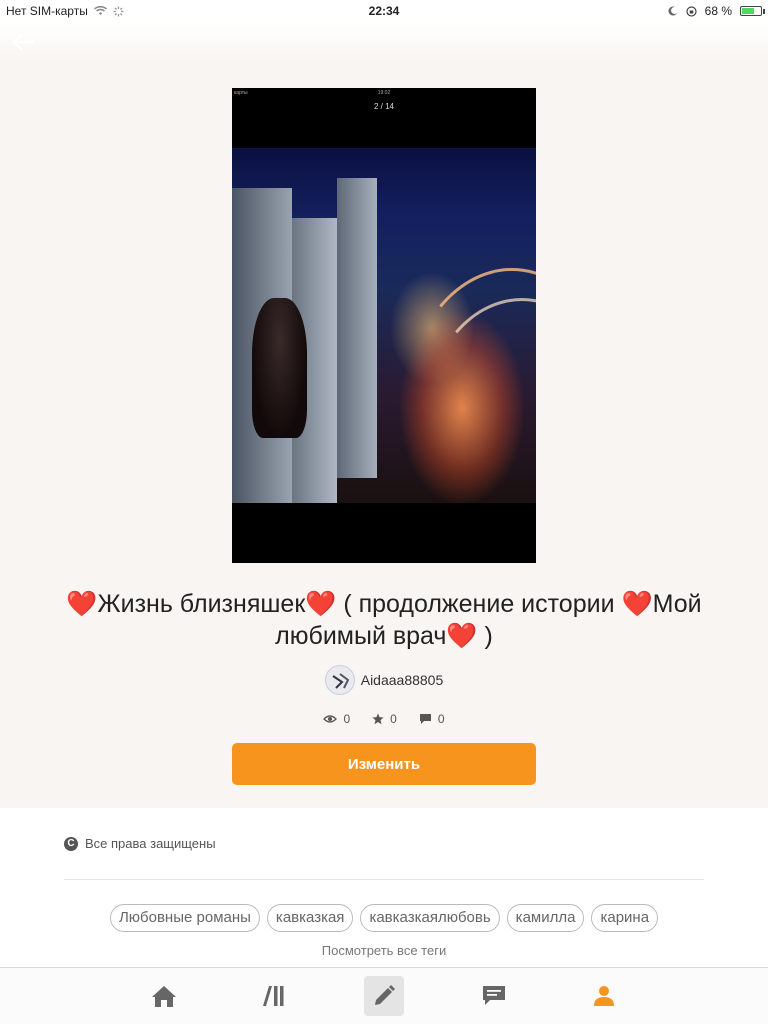 The height and width of the screenshot is (1024, 768). I want to click on people-silhouette, so click(279, 368).